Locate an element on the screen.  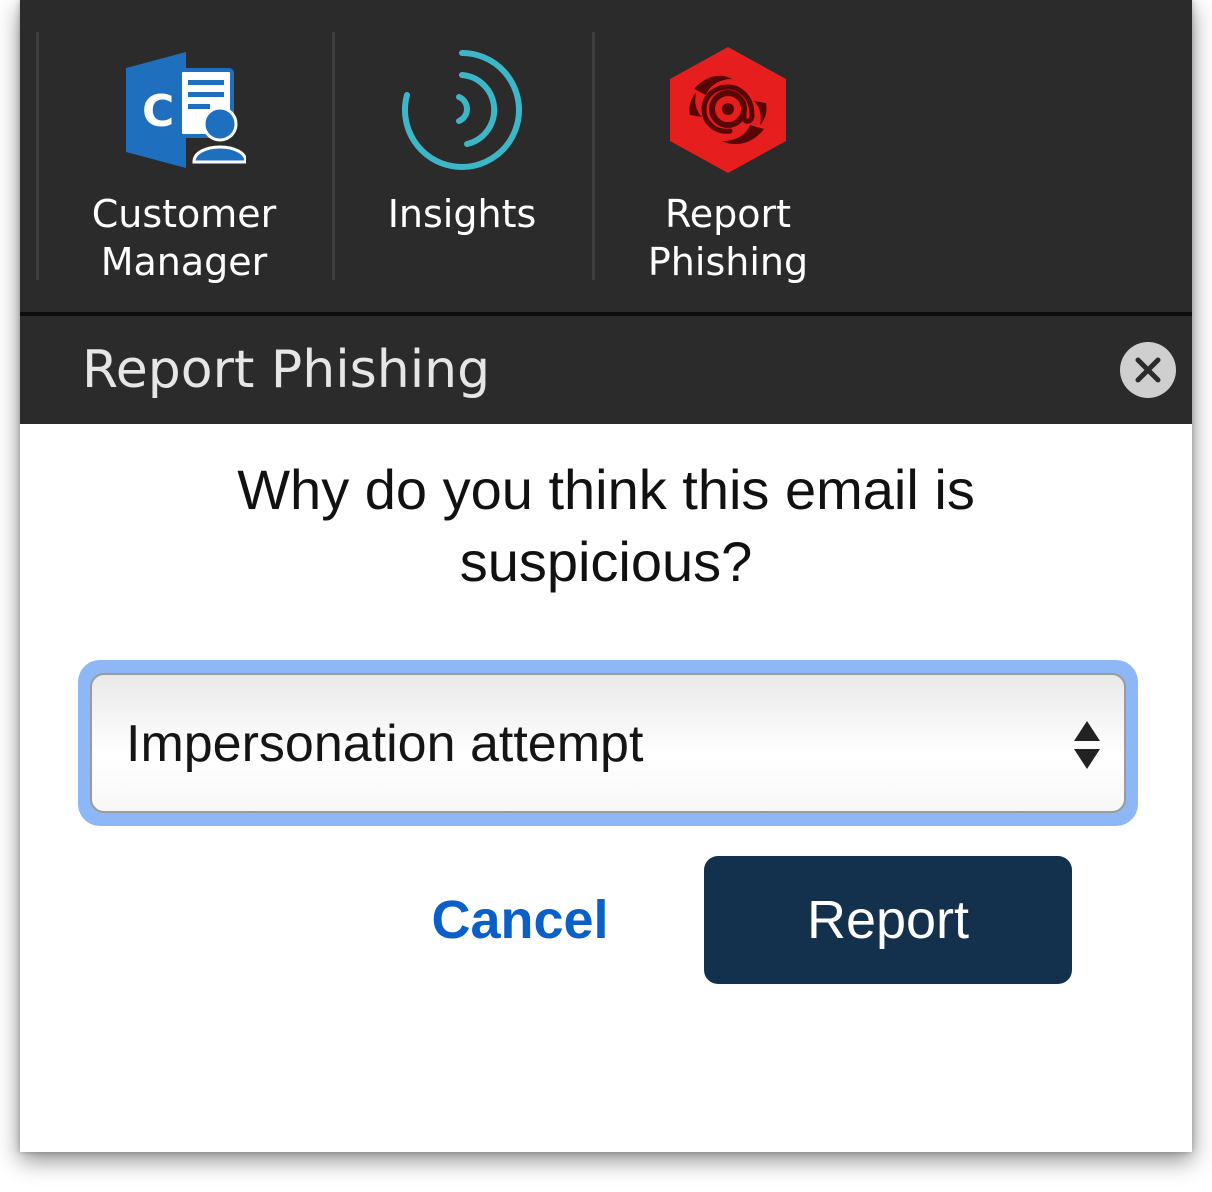
customer-manager-label-line2: Manager is located at coordinates (184, 262).